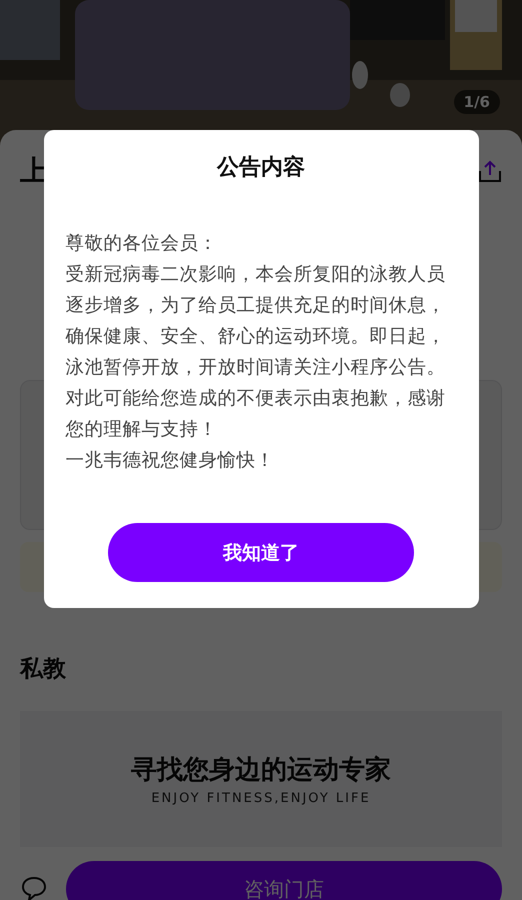 This screenshot has width=522, height=900. What do you see at coordinates (256, 352) in the screenshot?
I see `announcement-text: 受新冠病毒二次影响，本会所复阳的泳教人员逐步增多，为了给员工提供充足的时间休息，确保健康、安全、舒心的运动环境。即日起，泳池暂停开放，开放时间请关注小程序公告。对此可能给您造成的不便表示由衷抱歉，感谢您的理解与支持！` at bounding box center [256, 352].